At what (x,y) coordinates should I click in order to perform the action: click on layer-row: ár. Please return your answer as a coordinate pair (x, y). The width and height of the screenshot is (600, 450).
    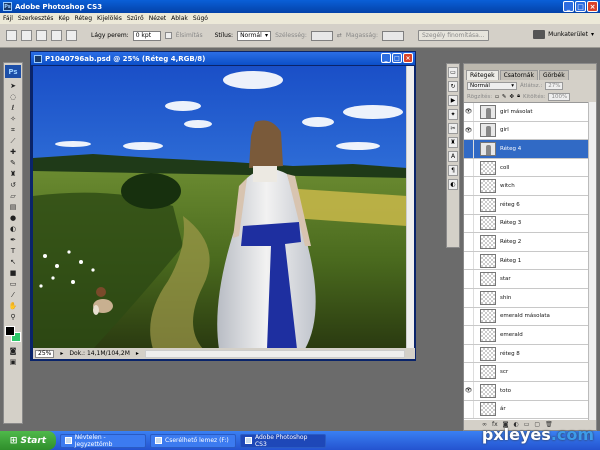
    Looking at the image, I should click on (527, 410).